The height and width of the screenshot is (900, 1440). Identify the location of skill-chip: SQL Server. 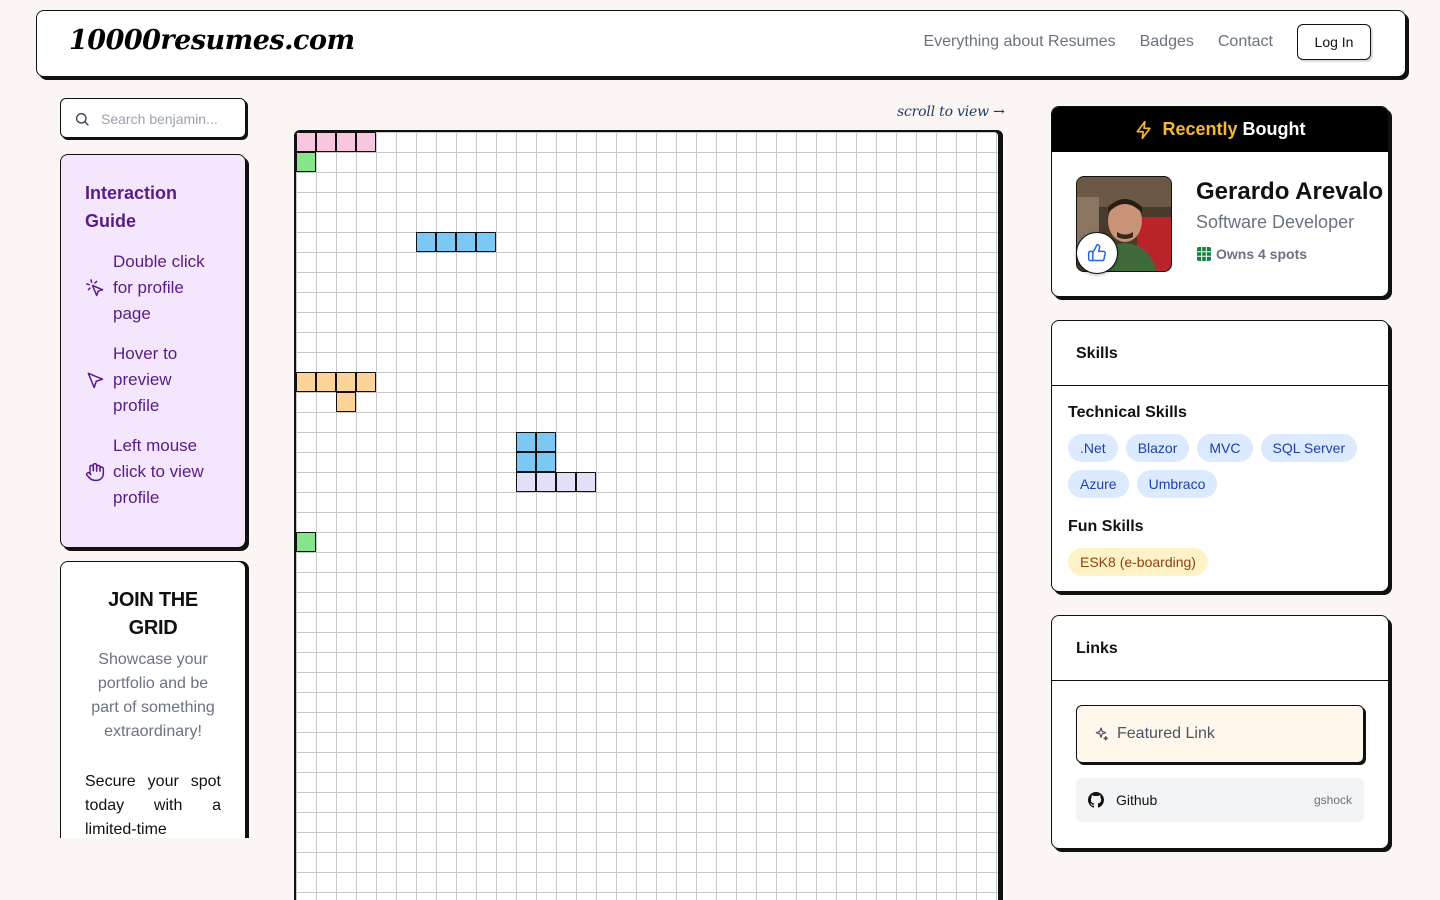
(1309, 448).